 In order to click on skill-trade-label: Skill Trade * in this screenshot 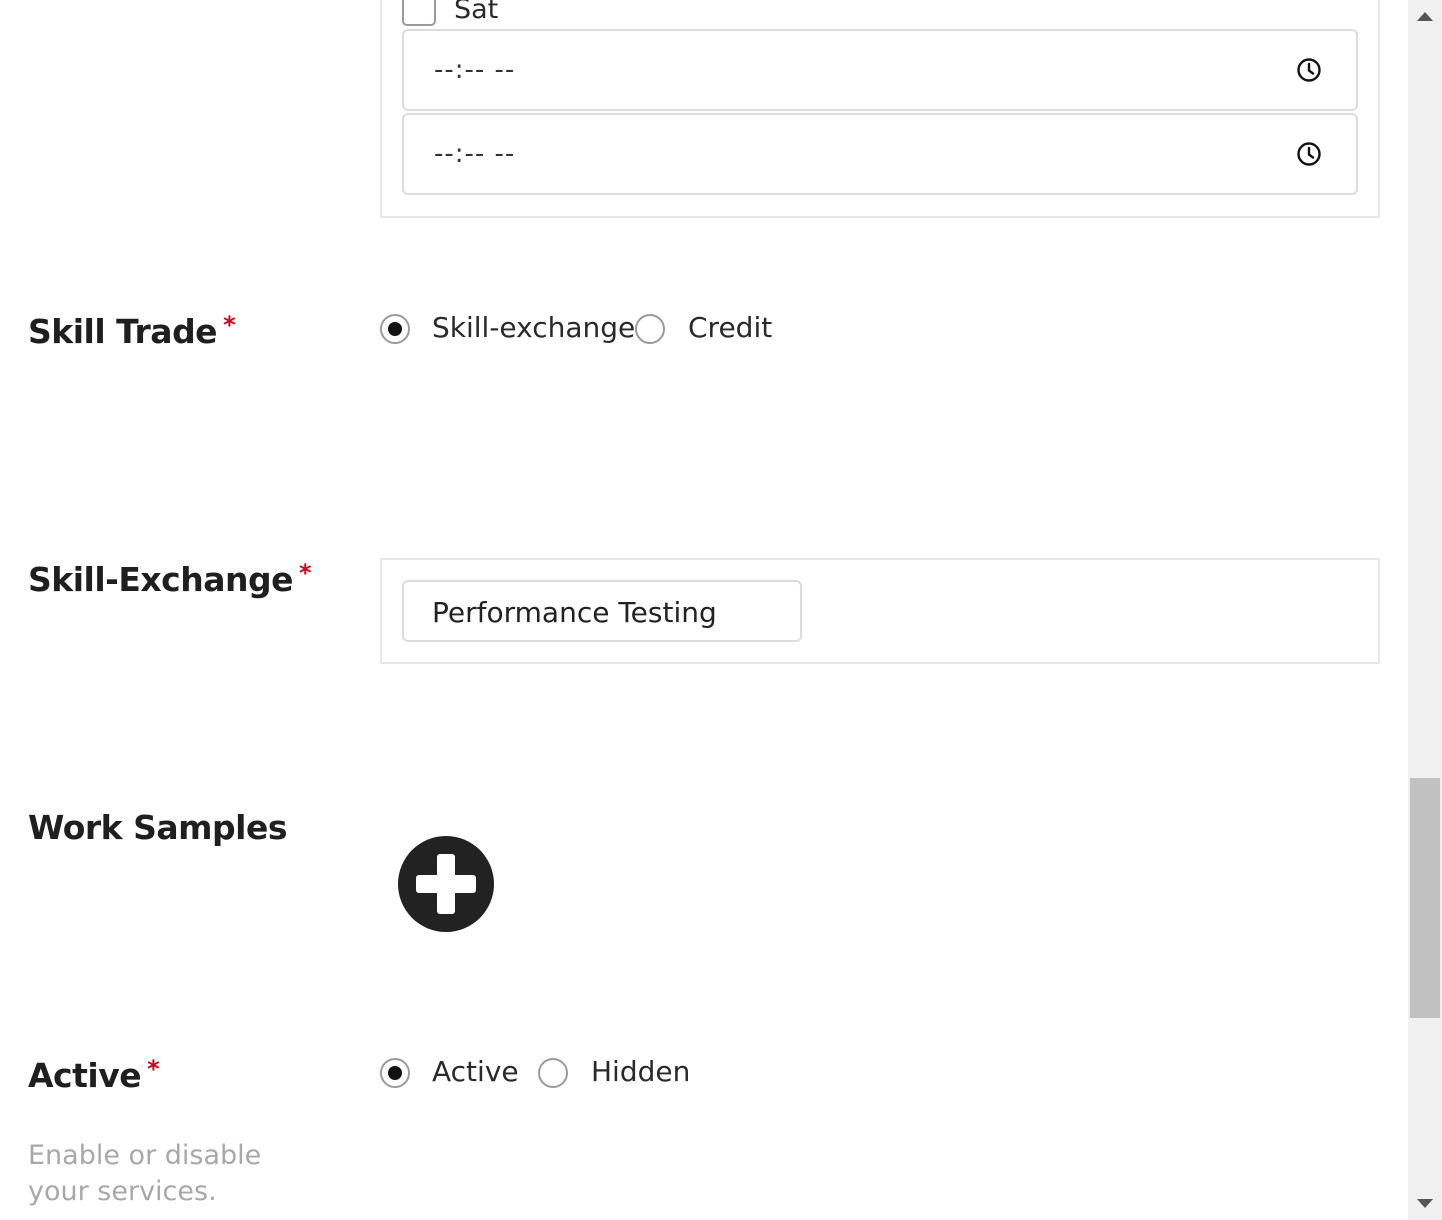, I will do `click(132, 331)`.